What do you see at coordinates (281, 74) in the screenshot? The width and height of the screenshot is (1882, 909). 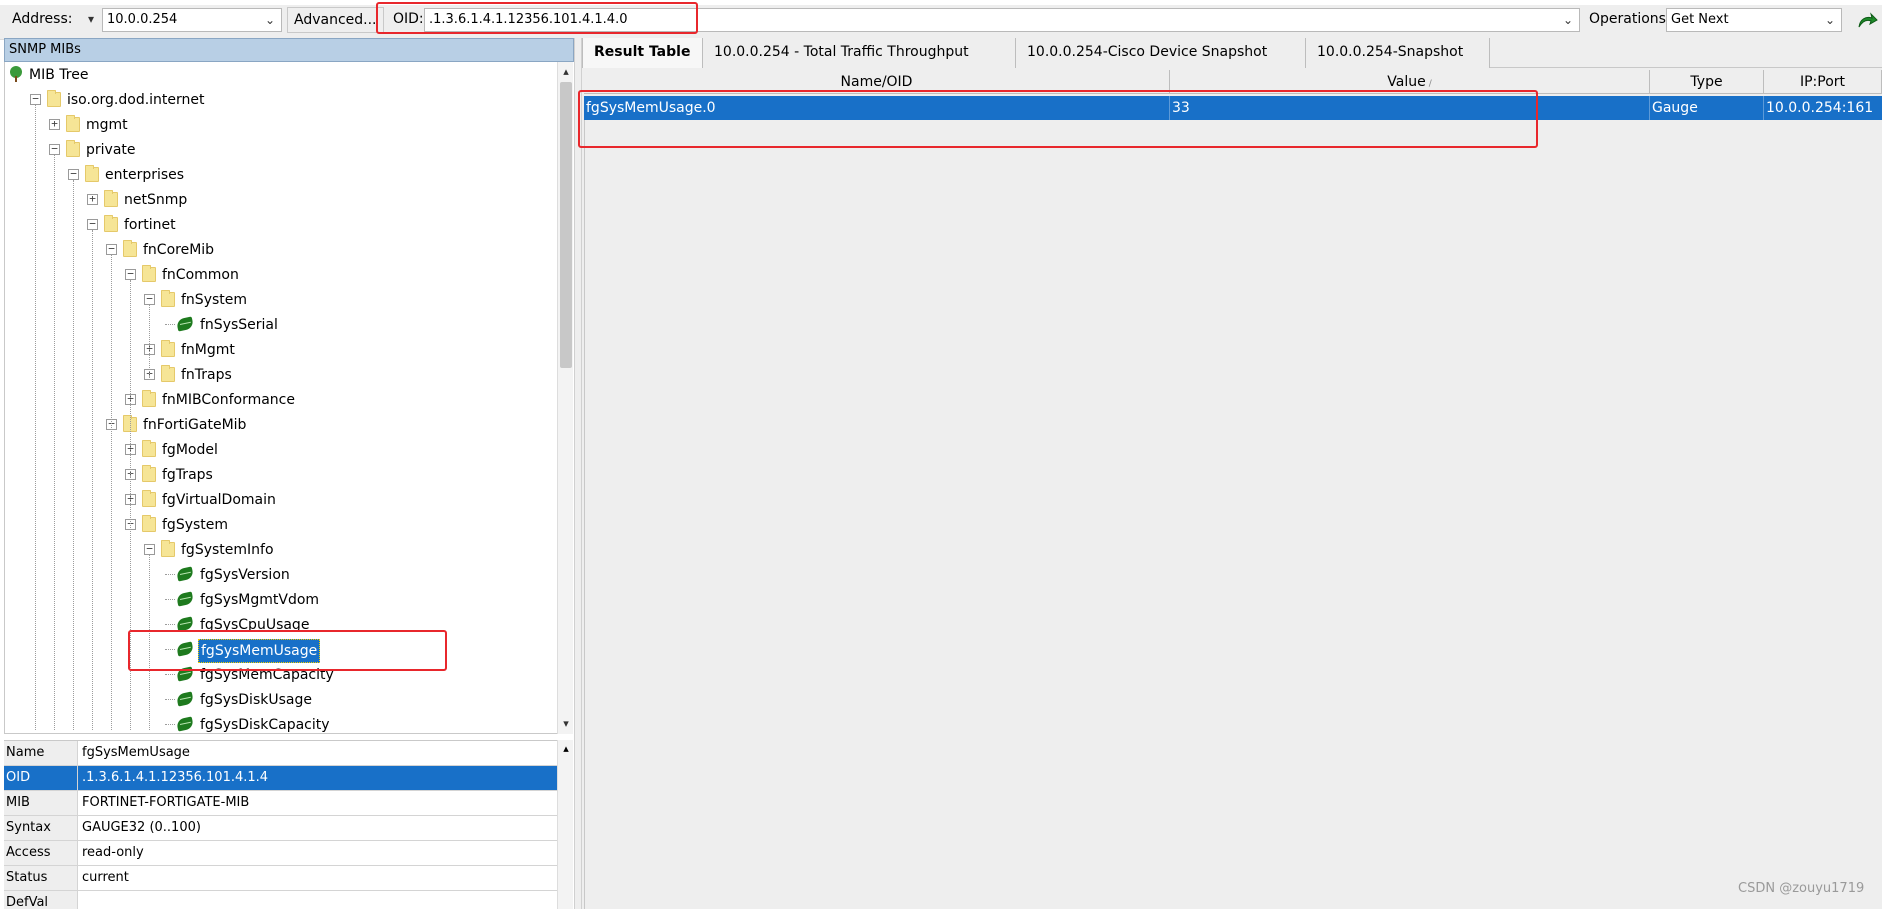 I see `tree-node: MIB Tree` at bounding box center [281, 74].